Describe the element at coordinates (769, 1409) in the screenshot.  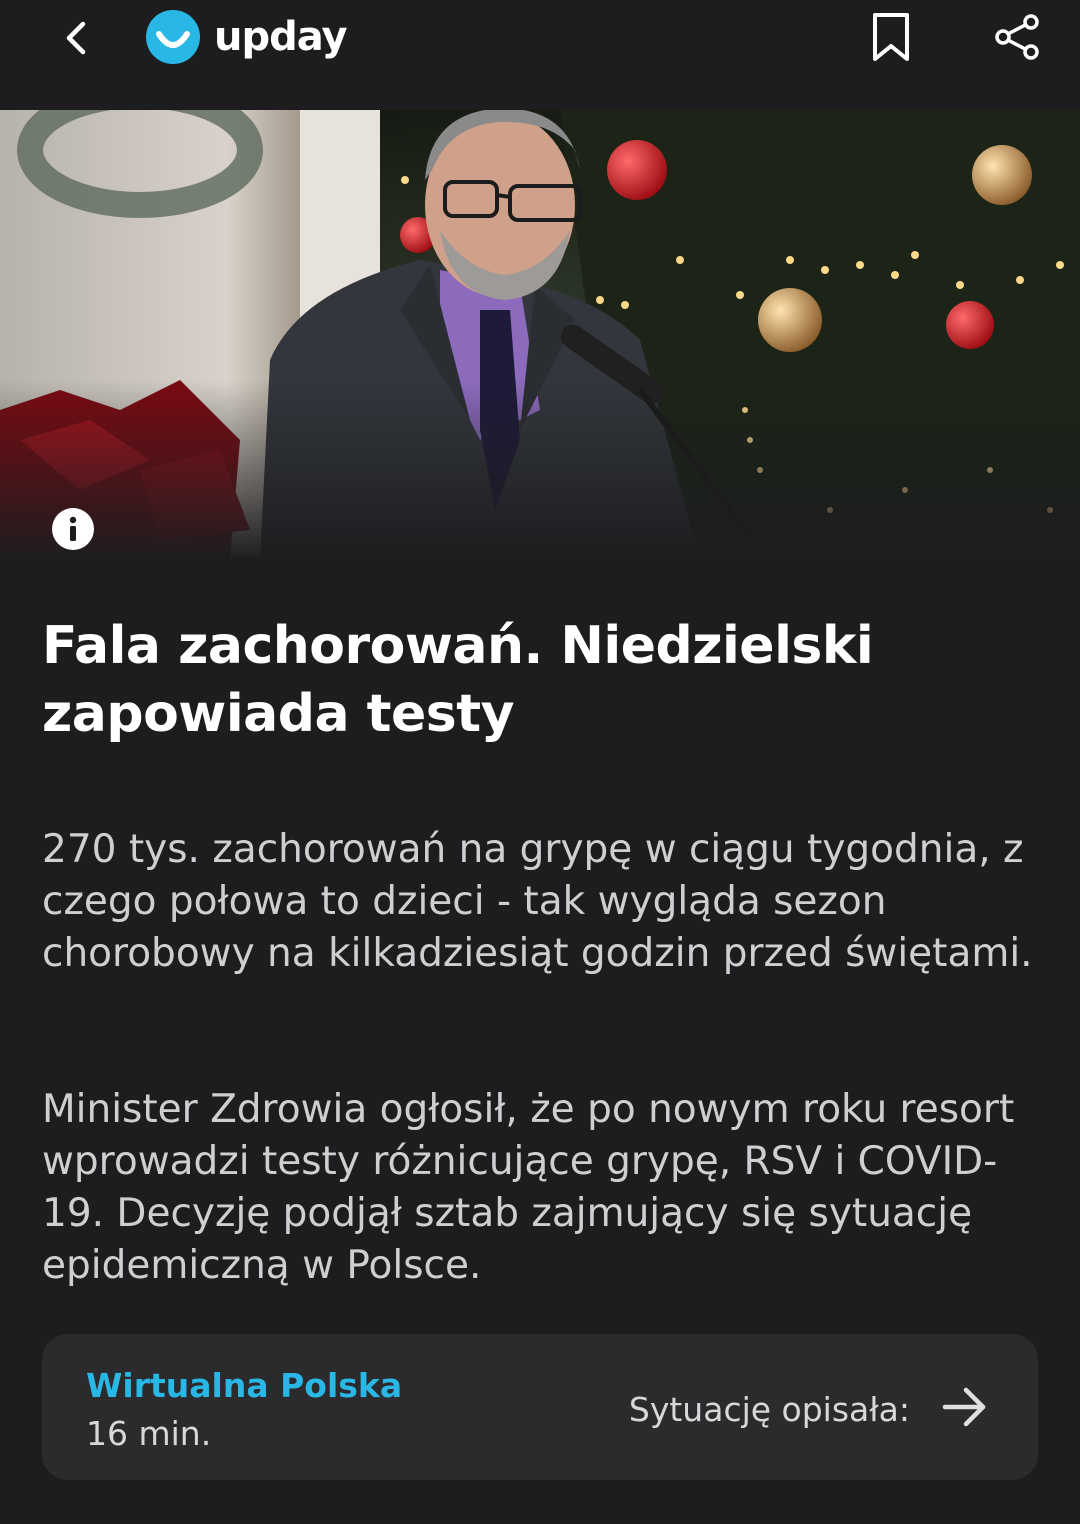
I see `source-description: Sytuację opisała:` at that location.